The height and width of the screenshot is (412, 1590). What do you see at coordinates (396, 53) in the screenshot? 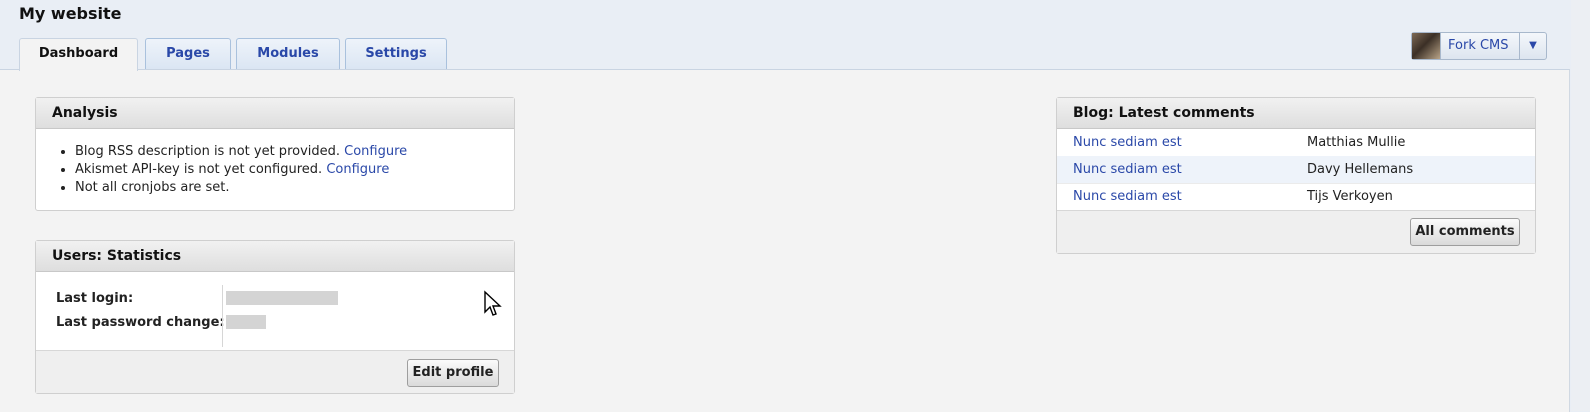
I see `tab-settings: Settings` at bounding box center [396, 53].